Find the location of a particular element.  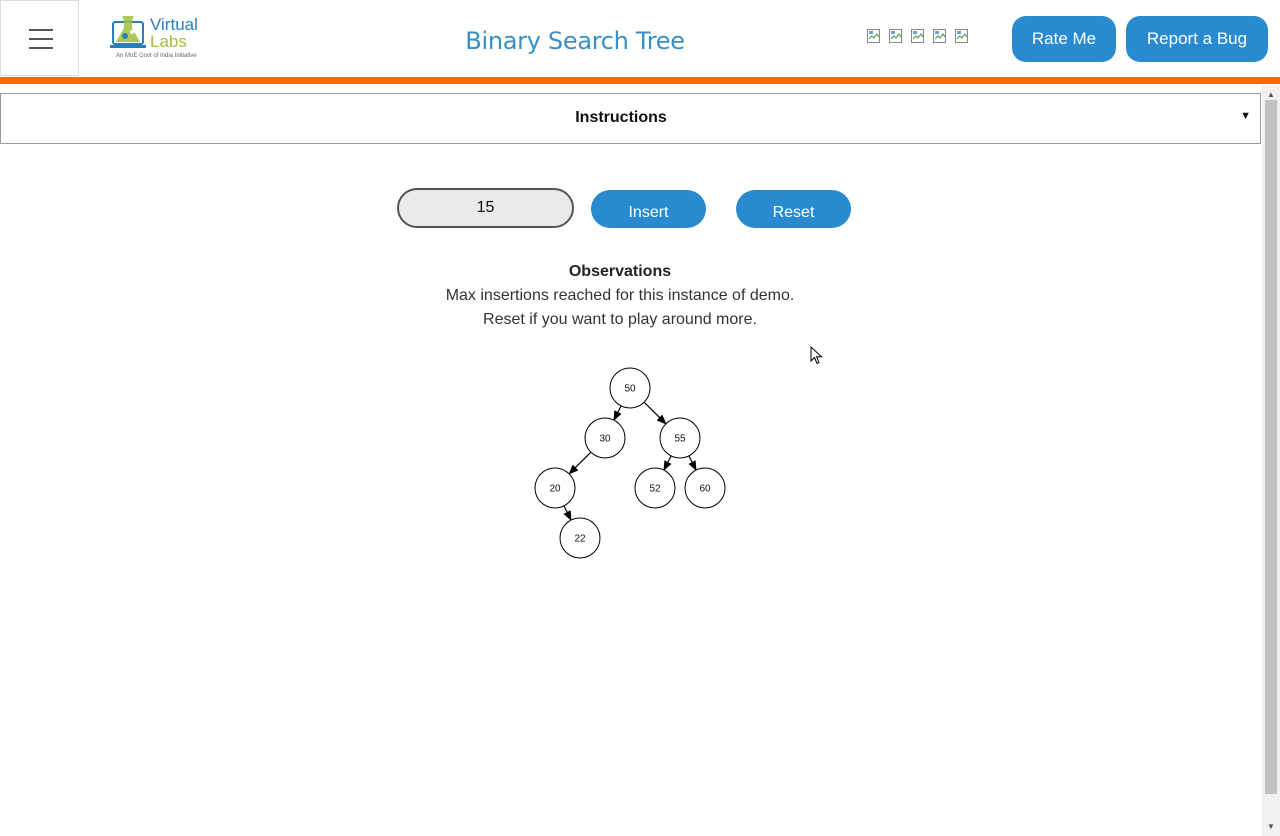

tree-node-label: 20 is located at coordinates (555, 489).